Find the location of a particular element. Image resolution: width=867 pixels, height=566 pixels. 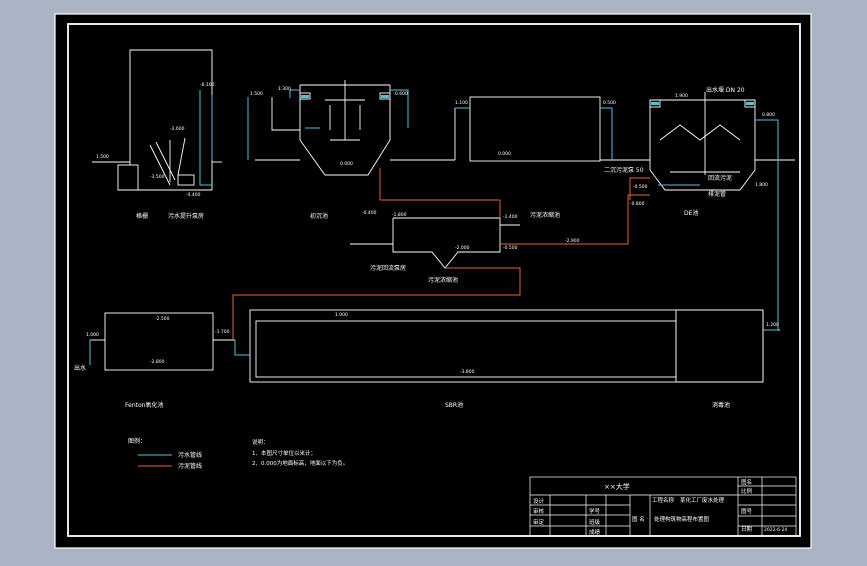

disinfection-label: 消毒池 is located at coordinates (721, 405).